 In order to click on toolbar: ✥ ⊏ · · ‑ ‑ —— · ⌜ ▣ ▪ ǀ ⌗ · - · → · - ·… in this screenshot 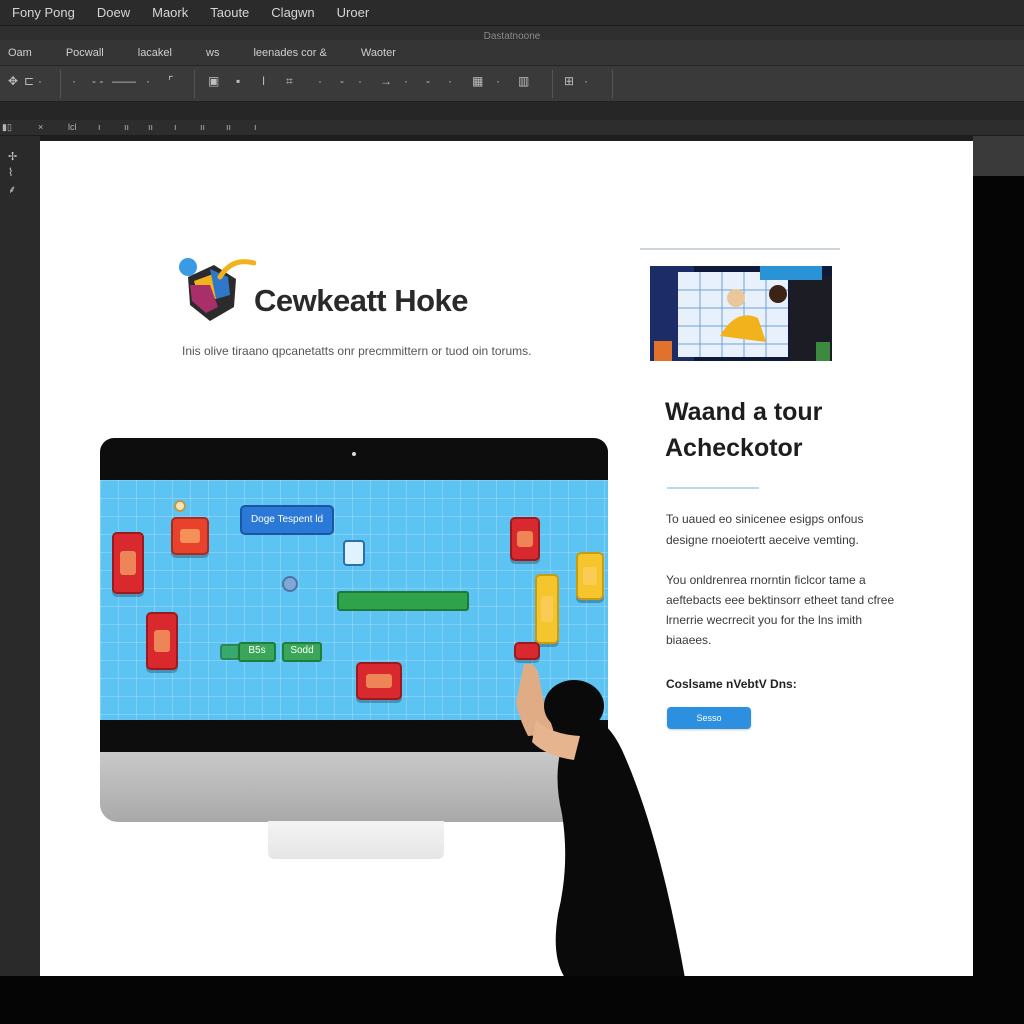, I will do `click(512, 84)`.